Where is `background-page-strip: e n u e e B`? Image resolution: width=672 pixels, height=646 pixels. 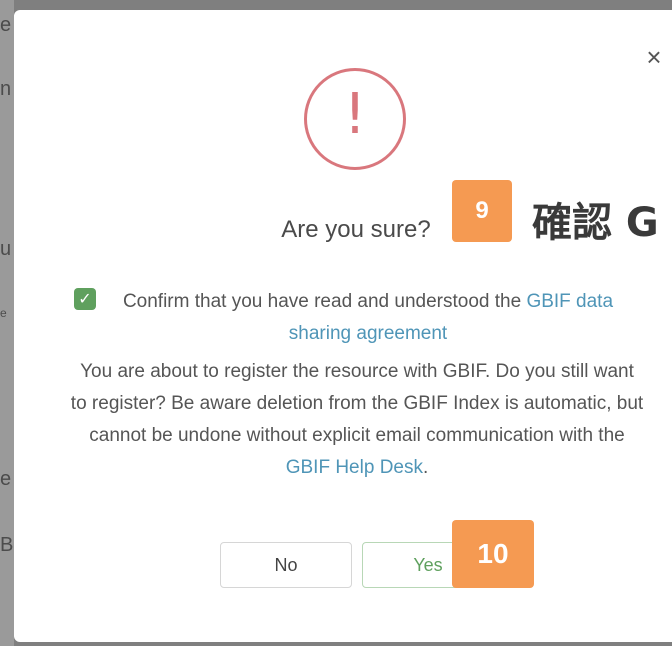 background-page-strip: e n u e e B is located at coordinates (7, 323).